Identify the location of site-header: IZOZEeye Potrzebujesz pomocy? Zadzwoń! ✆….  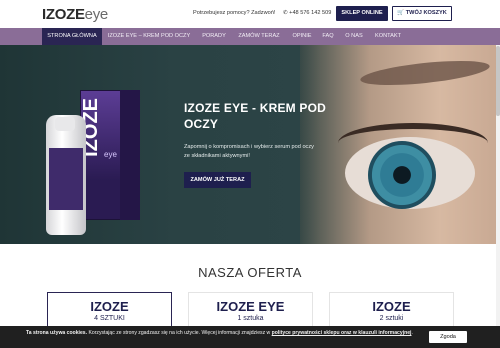
(250, 14).